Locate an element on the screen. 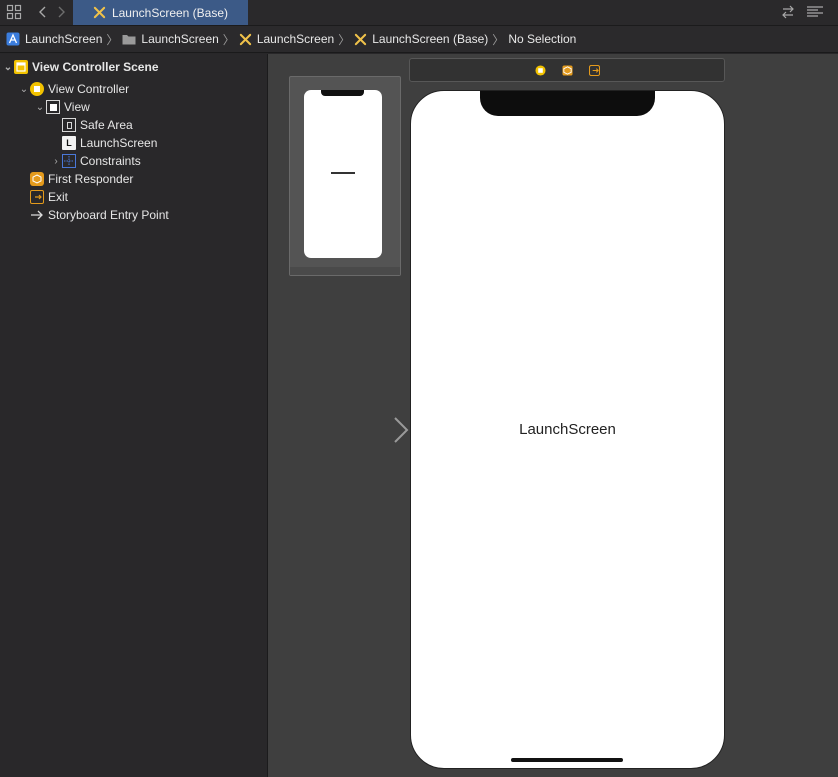  forward-chevron-icon is located at coordinates (61, 12).